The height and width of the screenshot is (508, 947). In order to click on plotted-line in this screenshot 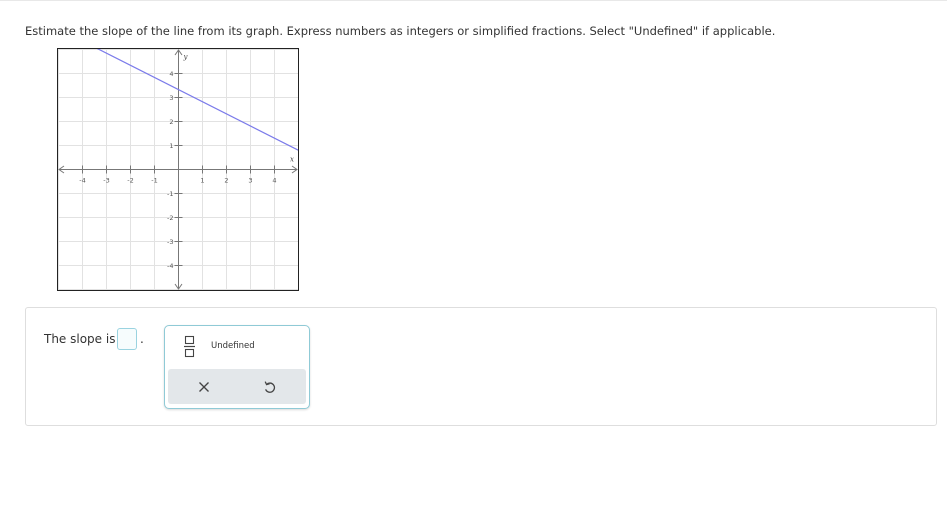, I will do `click(197, 100)`.